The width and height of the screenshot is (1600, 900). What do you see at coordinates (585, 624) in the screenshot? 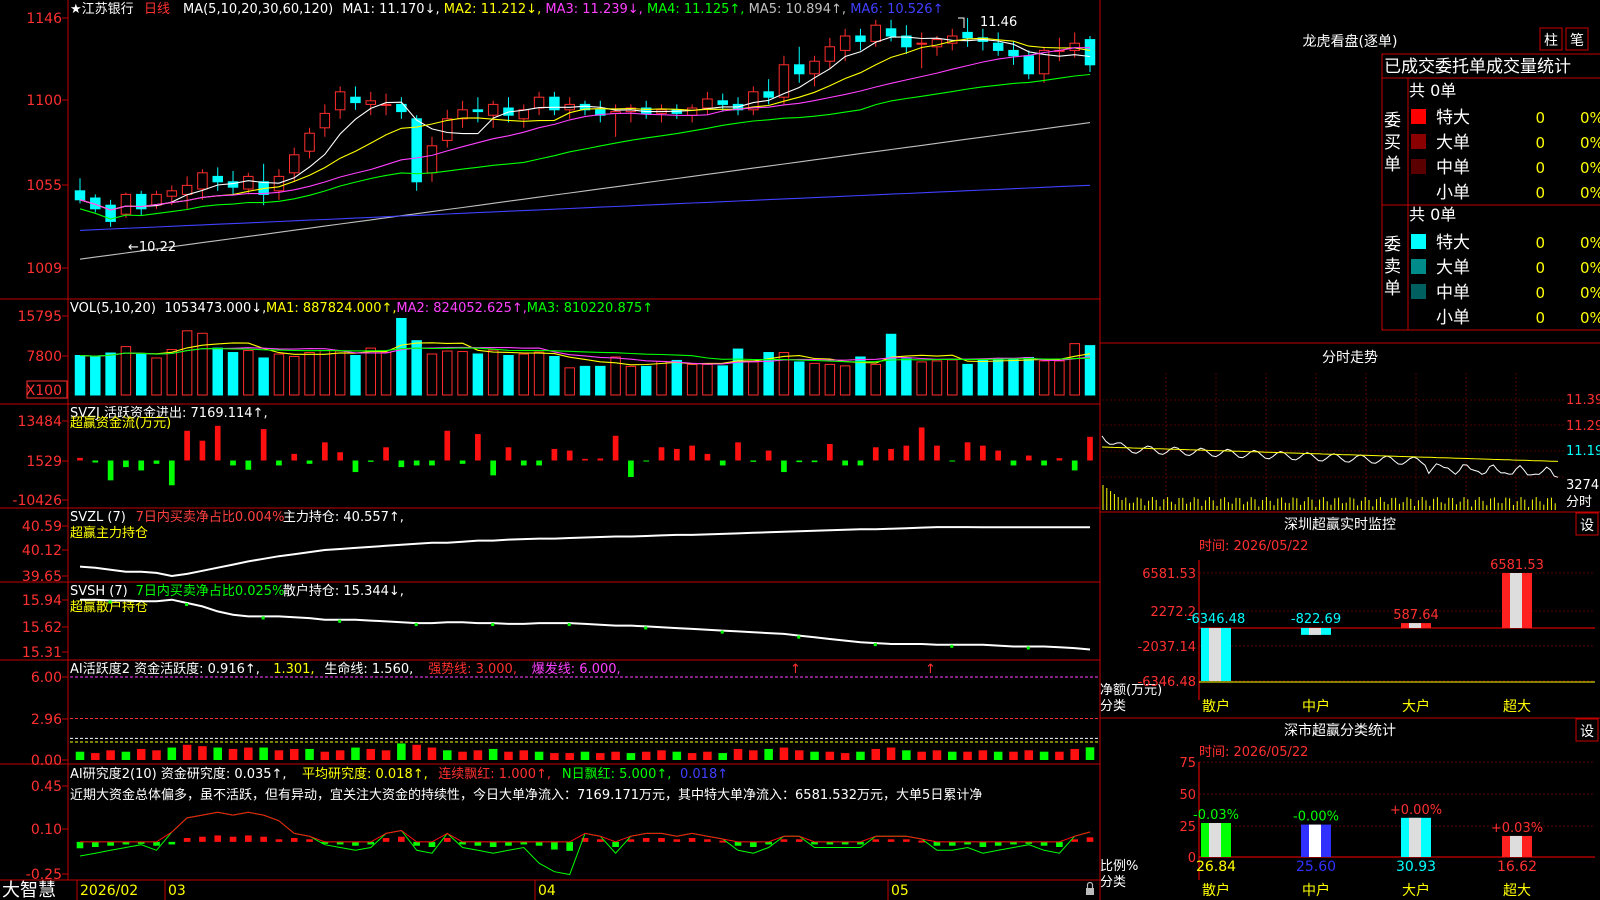
I see `svsh-chart` at bounding box center [585, 624].